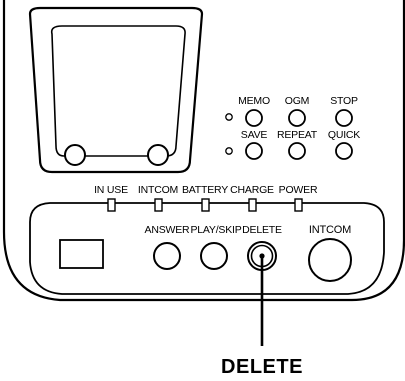  I want to click on intcom-button, so click(330, 260).